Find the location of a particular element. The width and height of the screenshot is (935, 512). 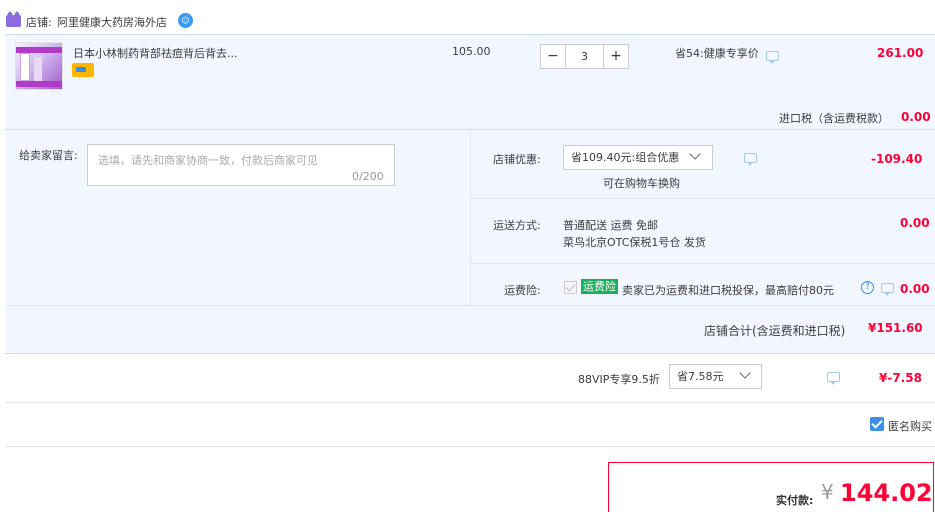

insurance-chat-icon is located at coordinates (887, 289).